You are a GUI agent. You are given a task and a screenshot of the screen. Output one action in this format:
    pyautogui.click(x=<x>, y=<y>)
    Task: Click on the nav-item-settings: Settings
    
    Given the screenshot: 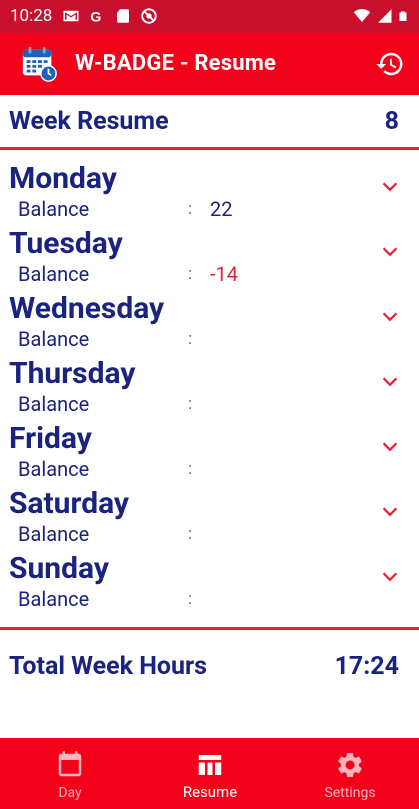 What is the action you would take?
    pyautogui.click(x=349, y=773)
    